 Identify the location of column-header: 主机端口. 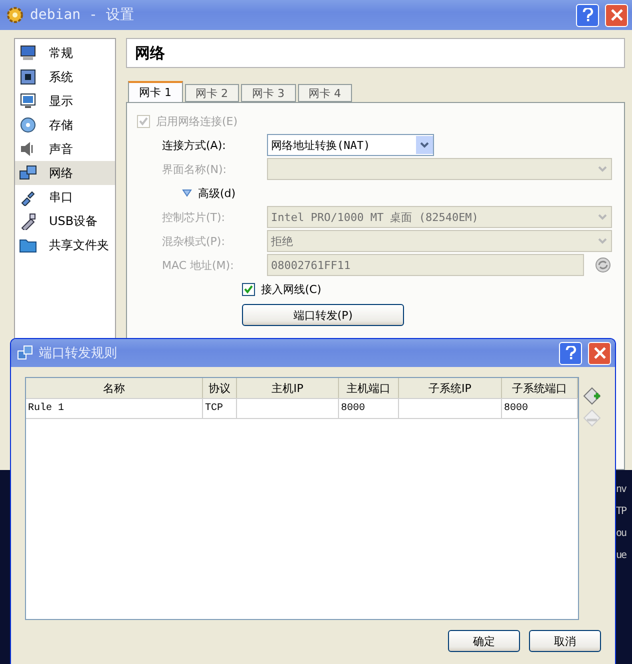
(369, 388).